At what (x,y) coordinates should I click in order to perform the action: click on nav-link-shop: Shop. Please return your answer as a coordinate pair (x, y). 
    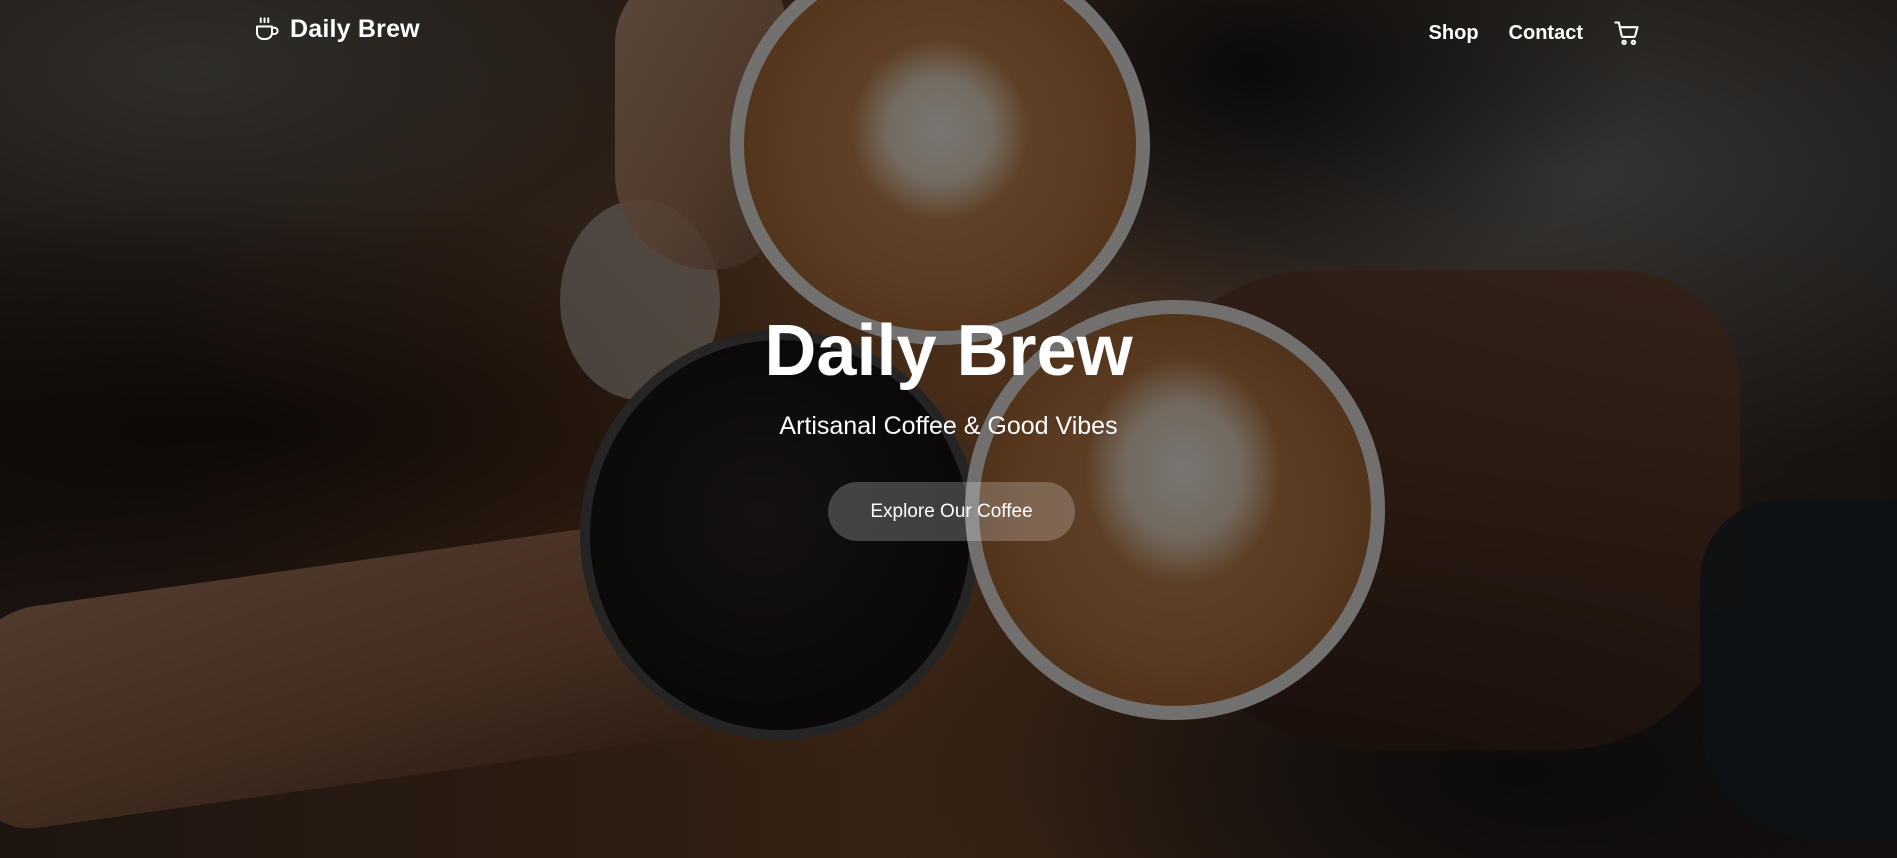
    Looking at the image, I should click on (1454, 33).